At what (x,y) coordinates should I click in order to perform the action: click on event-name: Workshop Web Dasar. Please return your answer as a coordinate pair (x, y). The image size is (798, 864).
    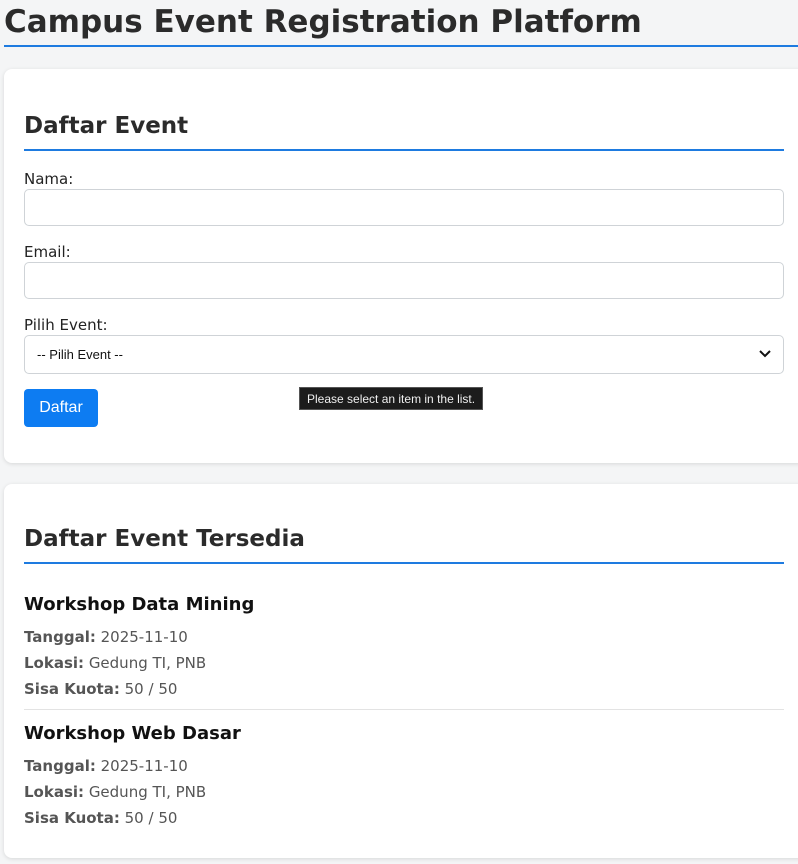
    Looking at the image, I should click on (132, 733).